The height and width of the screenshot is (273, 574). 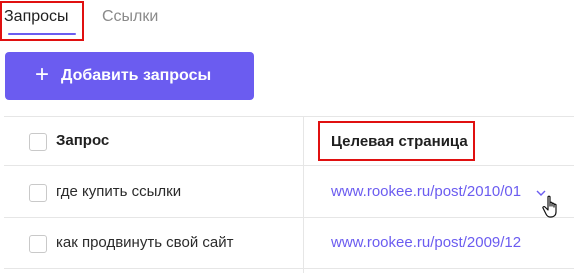 What do you see at coordinates (431, 191) in the screenshot?
I see `target-url-link: www.rookee.ru/post/2010/01` at bounding box center [431, 191].